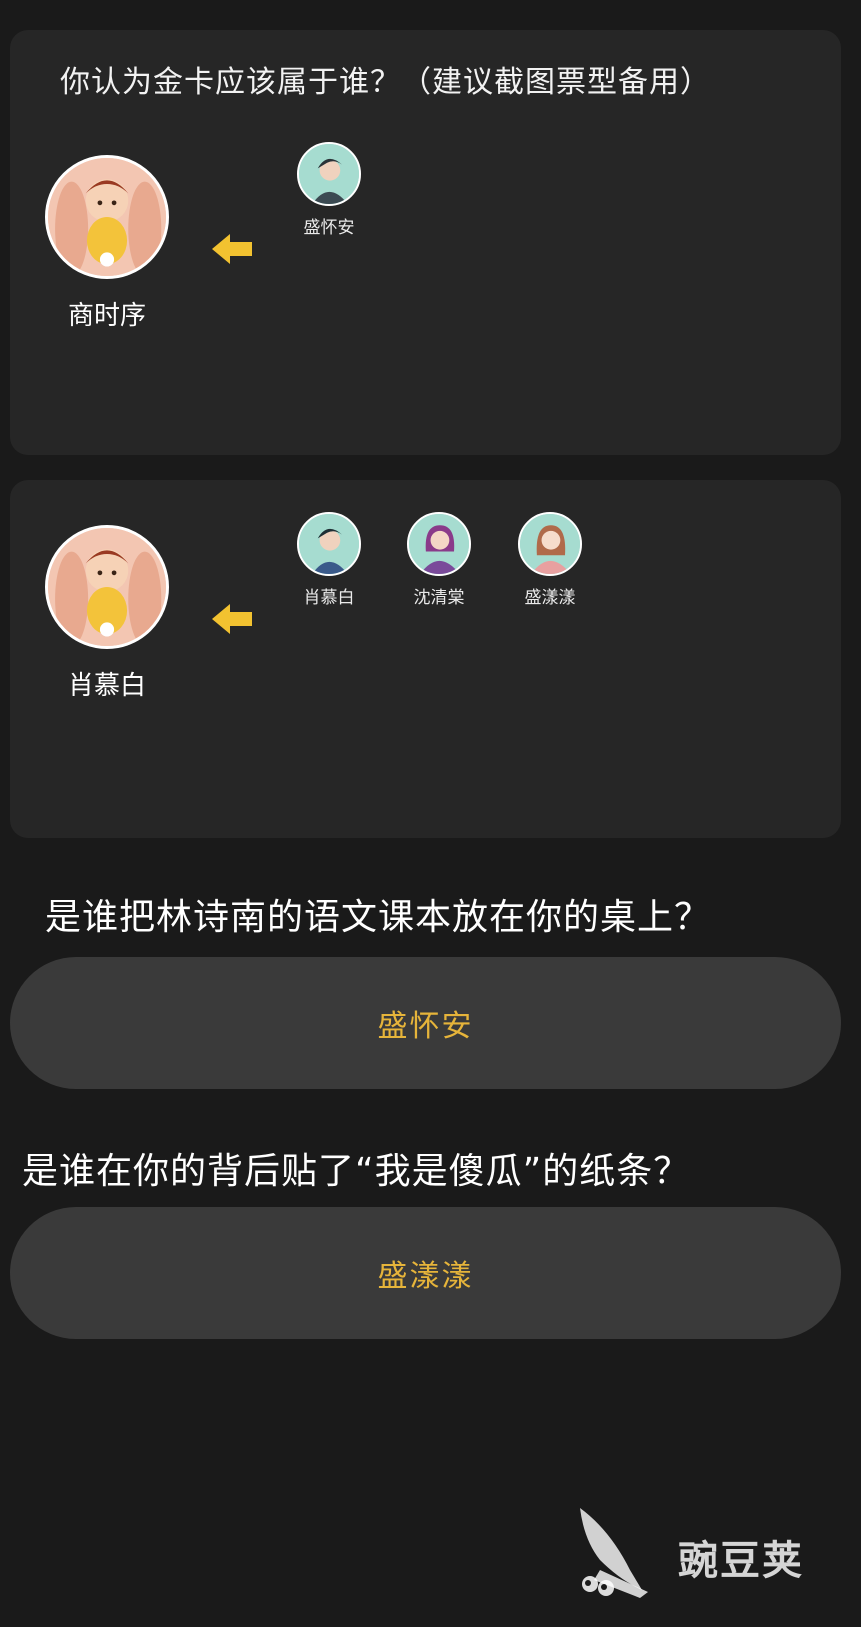  Describe the element at coordinates (425, 1023) in the screenshot. I see `answer-button: 盛怀安` at that location.